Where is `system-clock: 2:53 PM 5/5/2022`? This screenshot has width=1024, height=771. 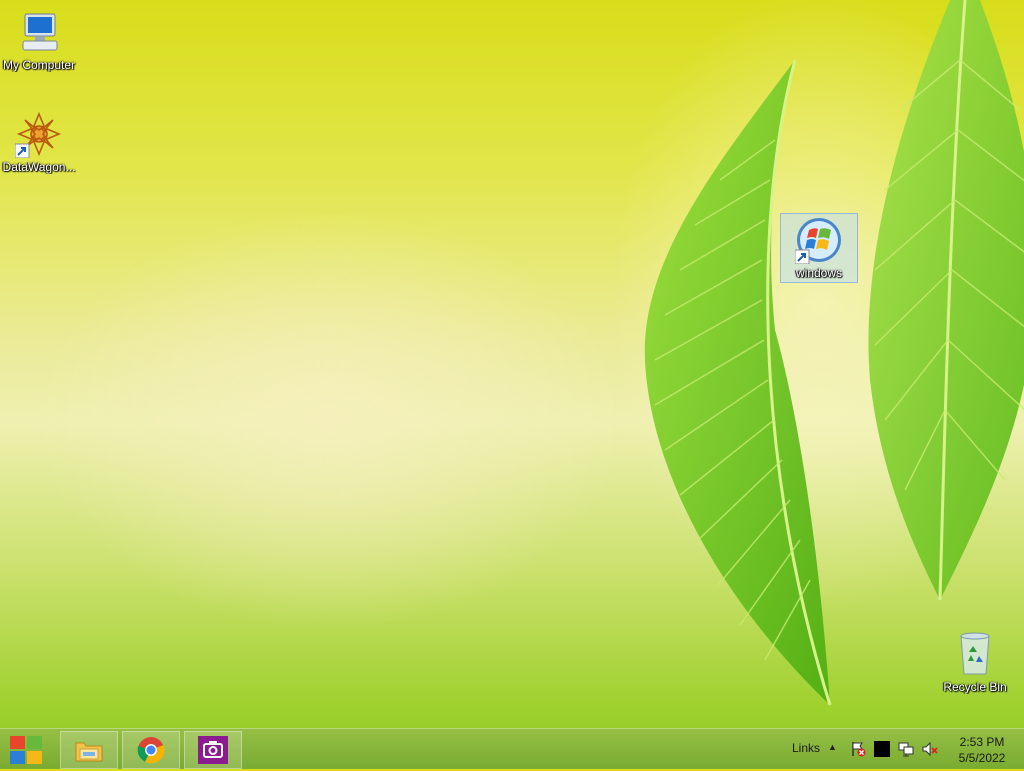 system-clock: 2:53 PM 5/5/2022 is located at coordinates (982, 750).